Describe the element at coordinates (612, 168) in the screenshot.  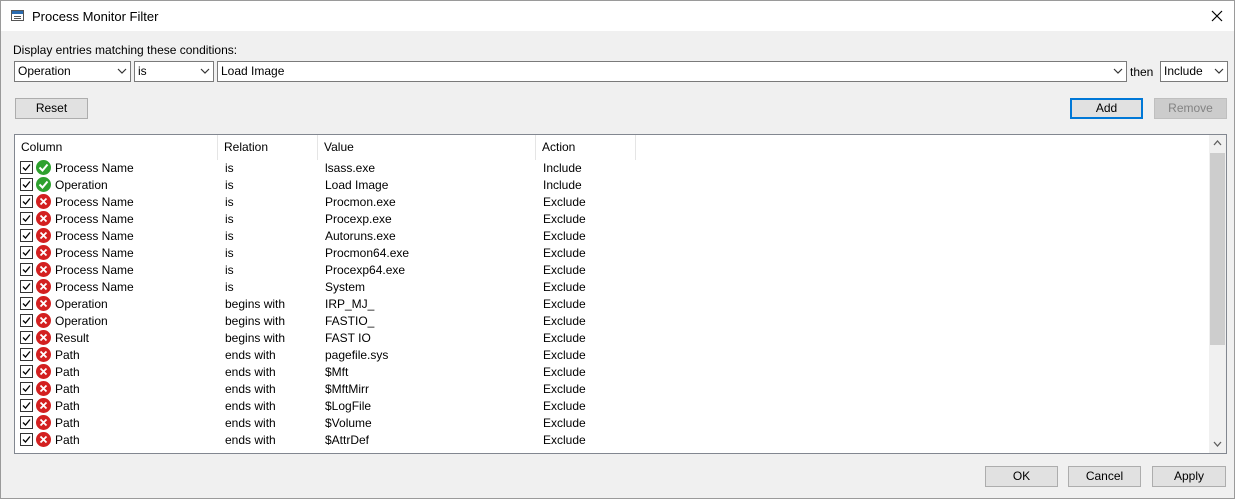
I see `table-row: Process Name is lsass.exe Include` at that location.